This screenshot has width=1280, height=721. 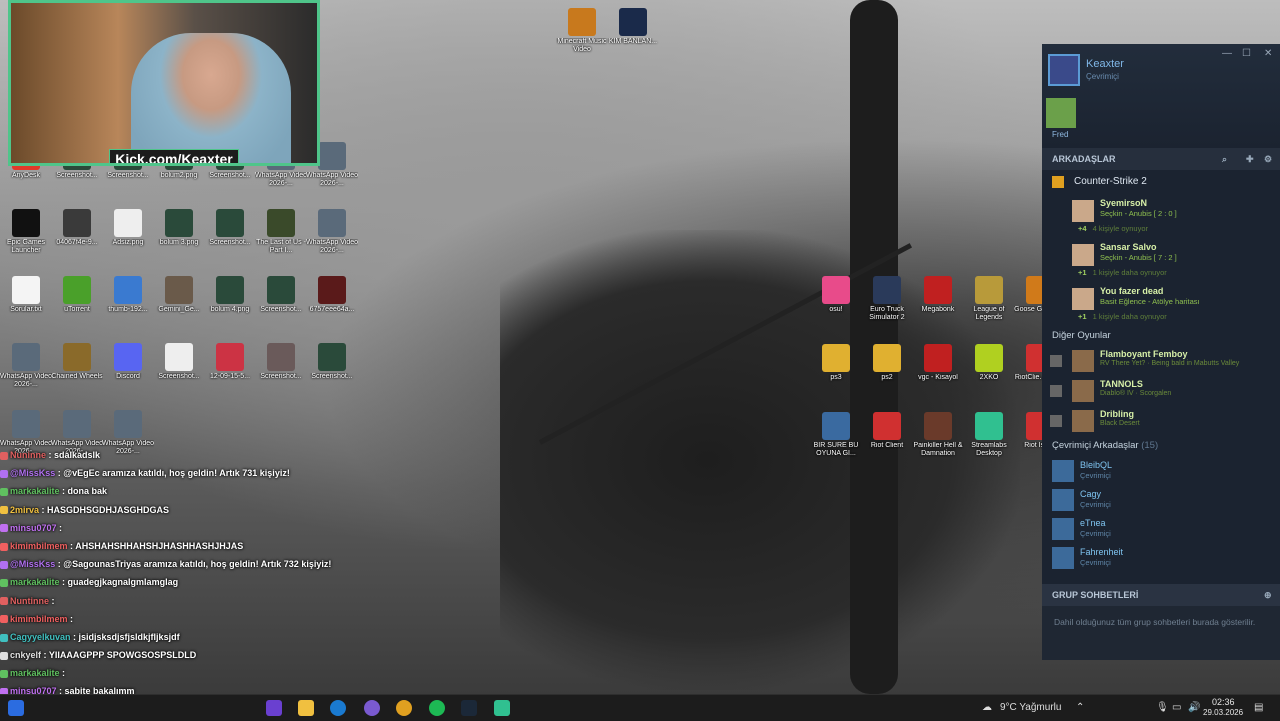 I want to click on game-group-cs2: Counter-Strike 2, so click(x=1161, y=182).